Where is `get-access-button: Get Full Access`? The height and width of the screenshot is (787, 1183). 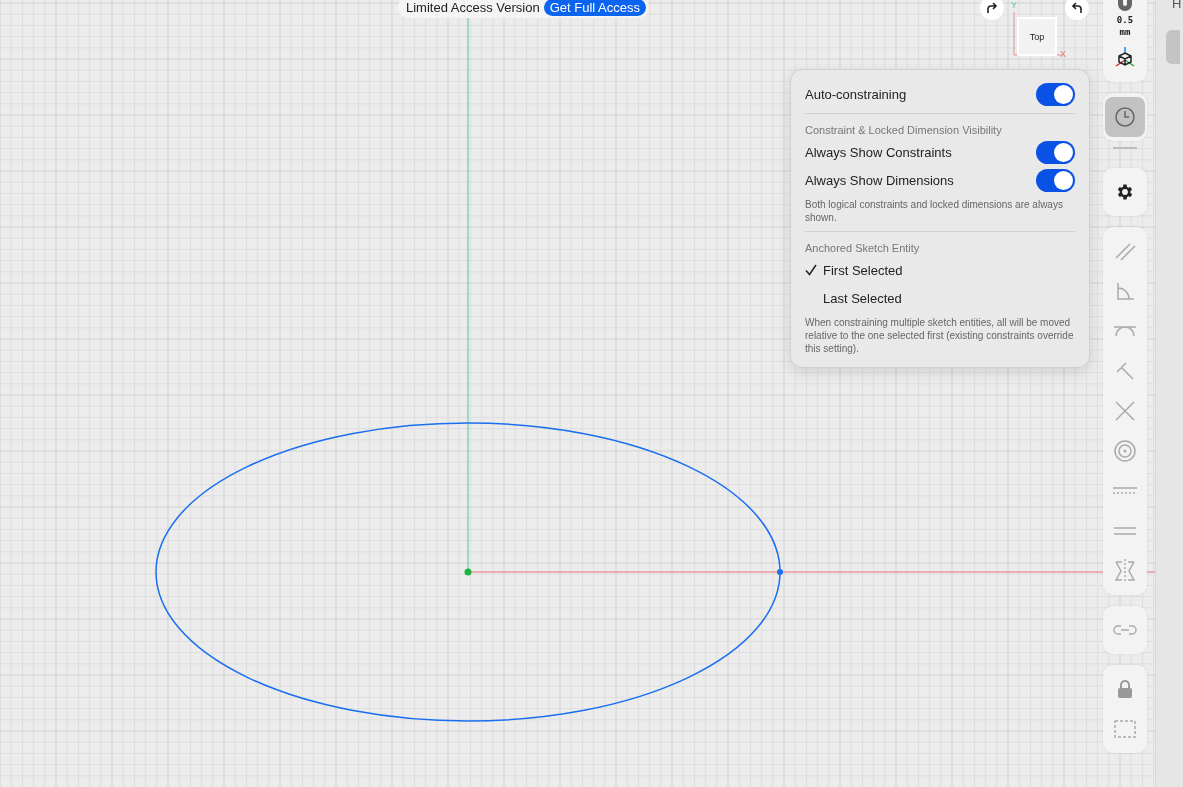 get-access-button: Get Full Access is located at coordinates (594, 8).